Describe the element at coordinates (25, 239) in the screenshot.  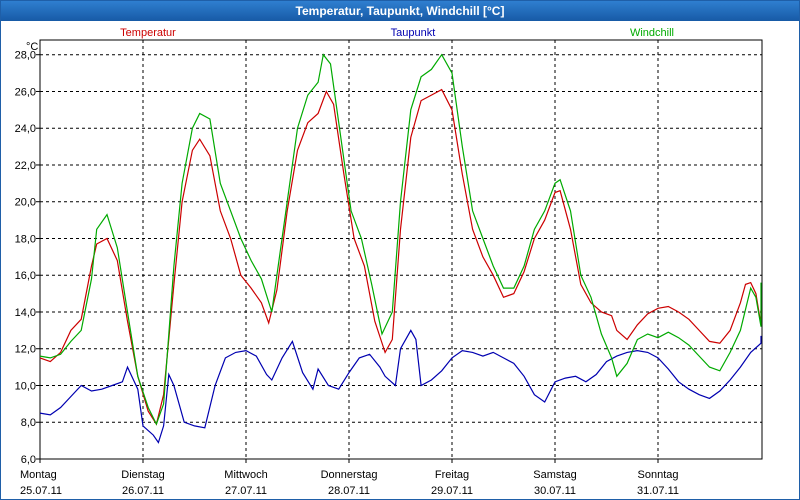
I see `y-tick-label: 18,0` at that location.